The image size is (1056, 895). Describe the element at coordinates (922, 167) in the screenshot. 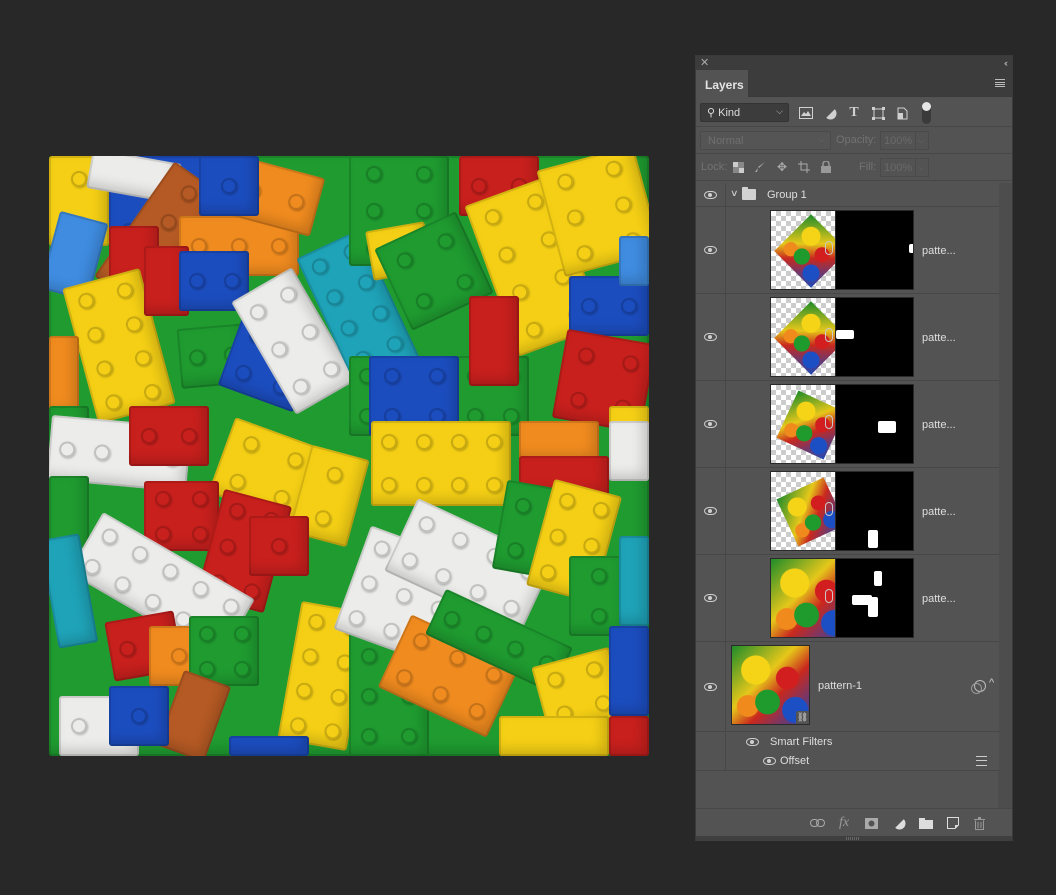

I see `fill-dropdown: ⌵` at that location.